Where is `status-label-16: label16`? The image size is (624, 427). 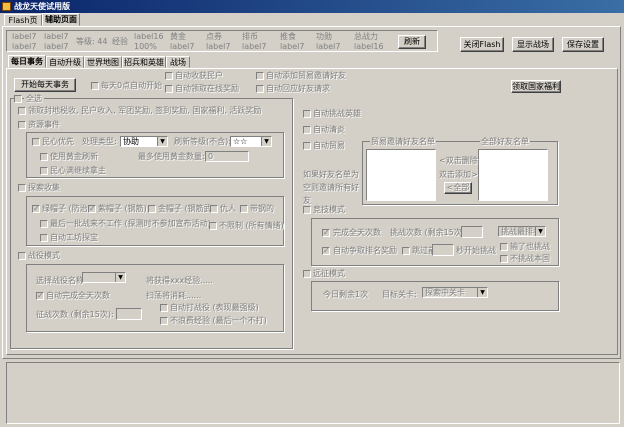
status-label-16: label16 is located at coordinates (149, 36).